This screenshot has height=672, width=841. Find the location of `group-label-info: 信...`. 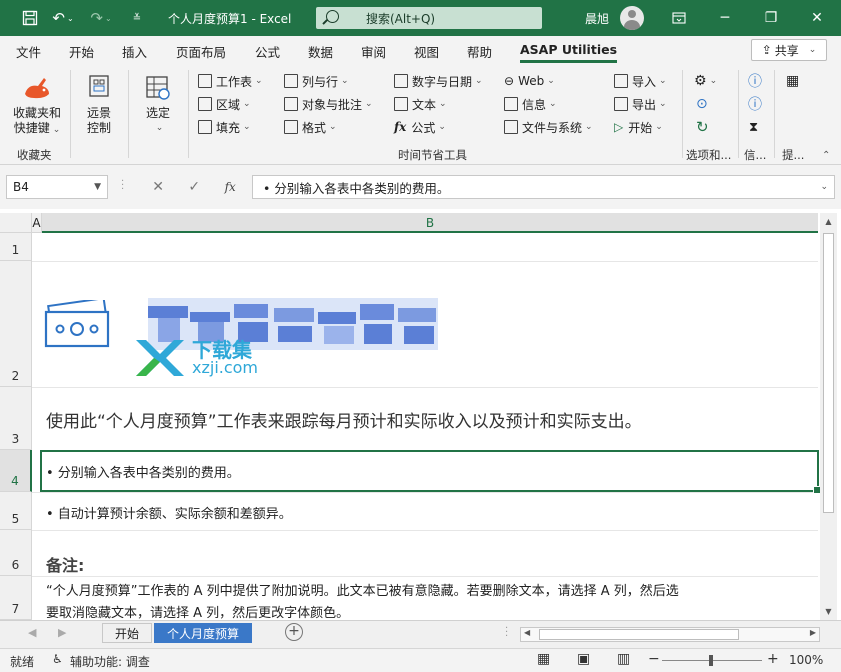

group-label-info: 信... is located at coordinates (755, 155).